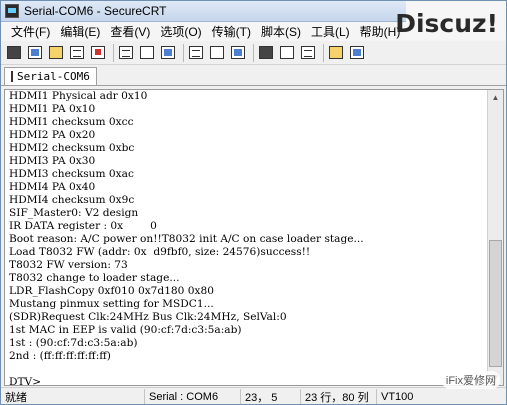 The height and width of the screenshot is (405, 507). What do you see at coordinates (95, 11) in the screenshot?
I see `window-title: Serial-COM6 - SecureCRT` at bounding box center [95, 11].